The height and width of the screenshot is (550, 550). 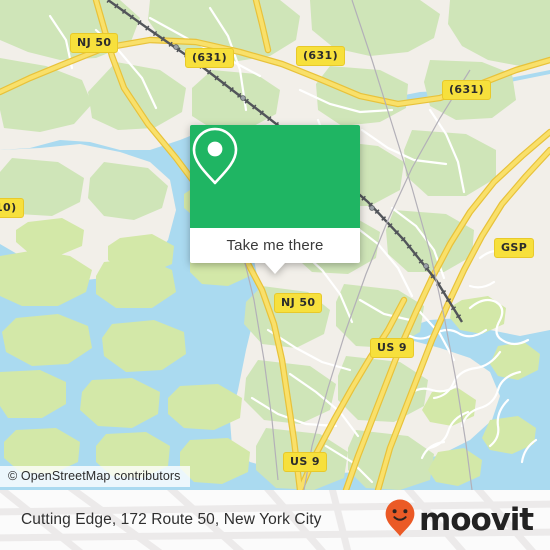 I want to click on popup-pointer-tail, so click(x=275, y=268).